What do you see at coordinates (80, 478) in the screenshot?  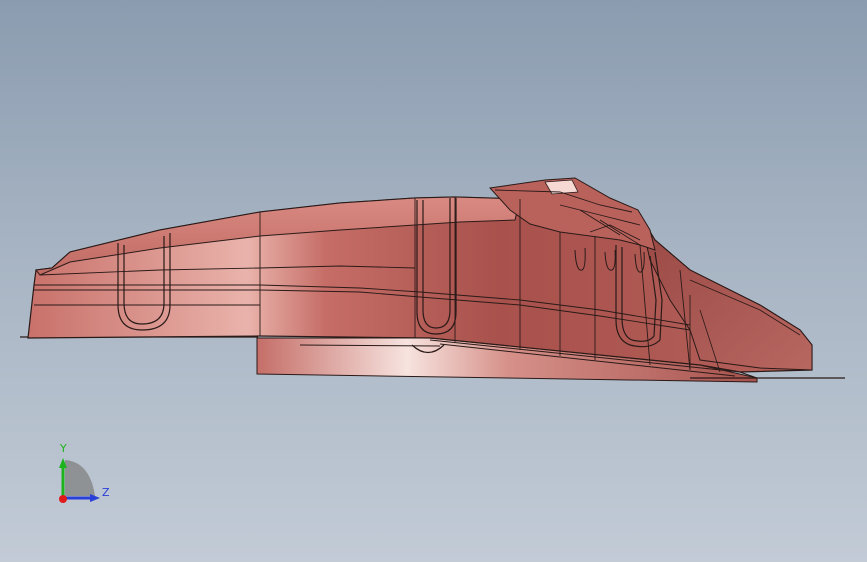 I see `triad-plane` at bounding box center [80, 478].